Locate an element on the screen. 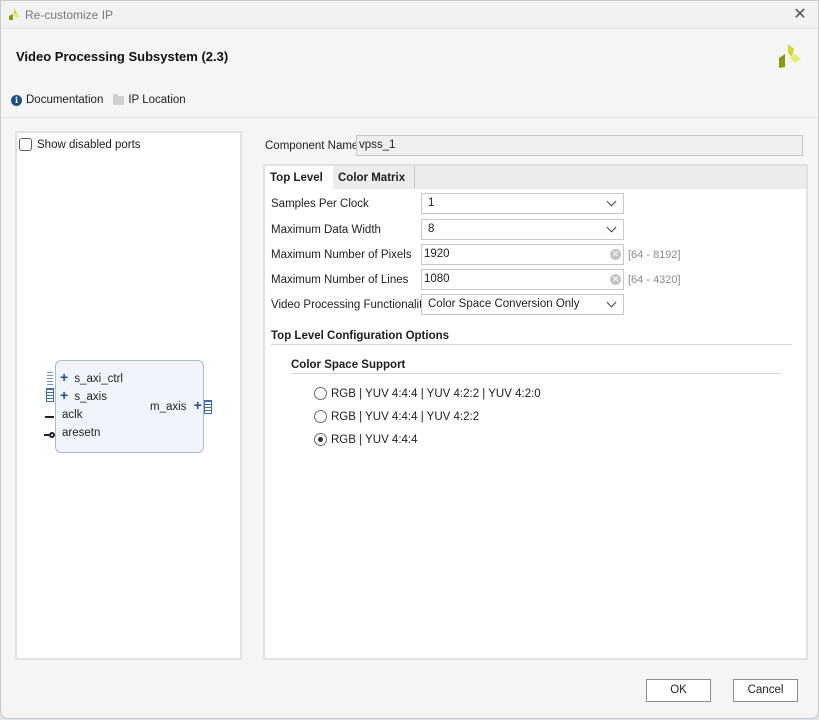 This screenshot has width=819, height=720. max-data-width-select: 8 is located at coordinates (522, 229).